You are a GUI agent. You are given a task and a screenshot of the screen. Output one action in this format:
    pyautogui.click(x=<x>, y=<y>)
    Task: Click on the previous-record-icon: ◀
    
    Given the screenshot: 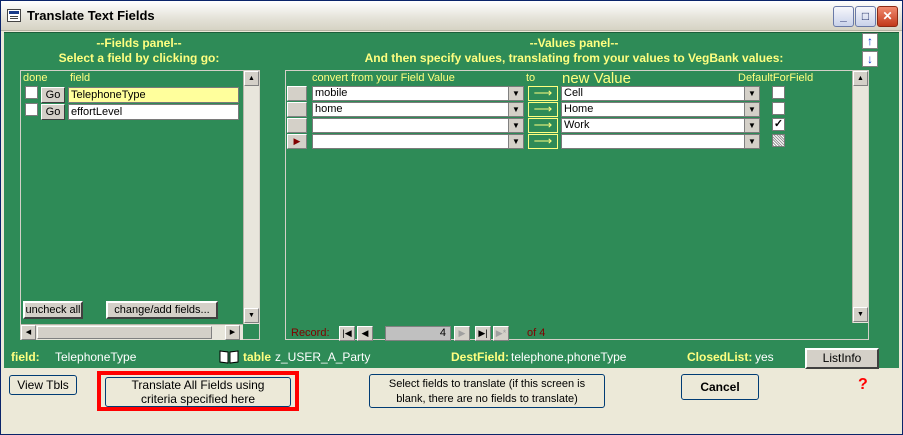 What is the action you would take?
    pyautogui.click(x=365, y=333)
    